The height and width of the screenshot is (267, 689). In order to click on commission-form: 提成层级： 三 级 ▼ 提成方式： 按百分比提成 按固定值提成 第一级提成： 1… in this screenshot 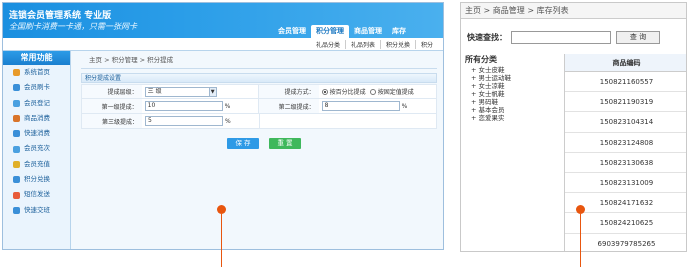, I will do `click(259, 106)`.